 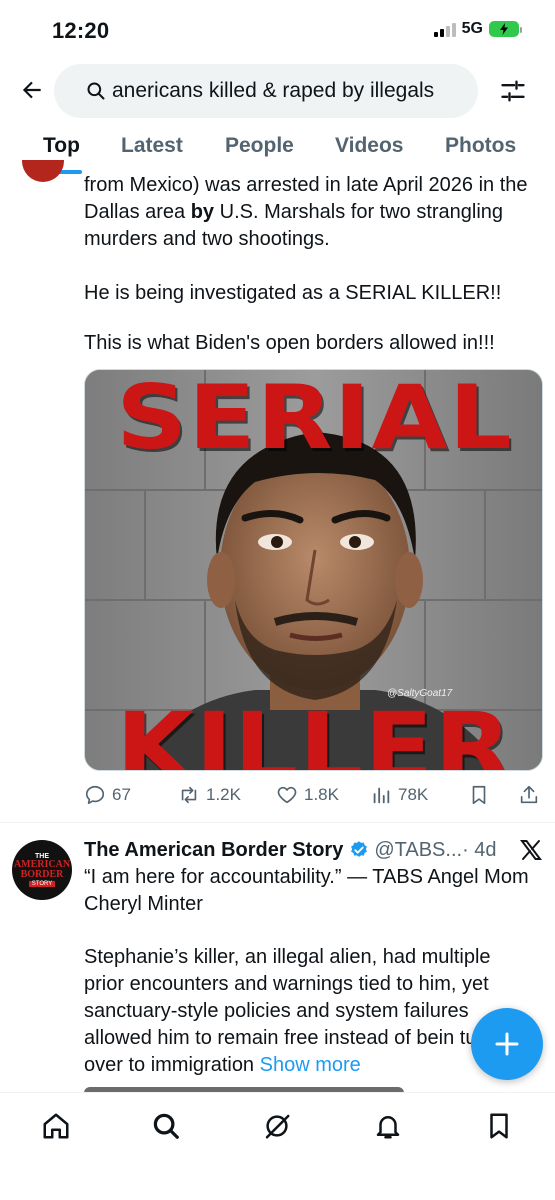 I want to click on nav-grok, so click(x=277, y=1126).